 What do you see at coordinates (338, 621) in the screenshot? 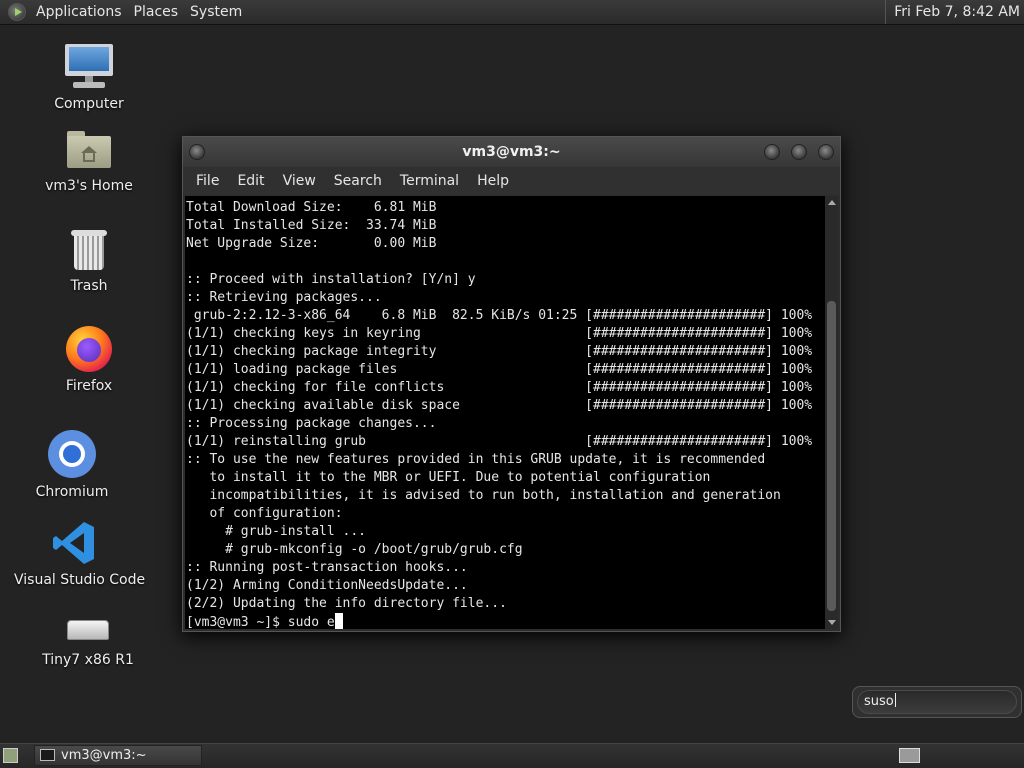
I see `text-cursor` at bounding box center [338, 621].